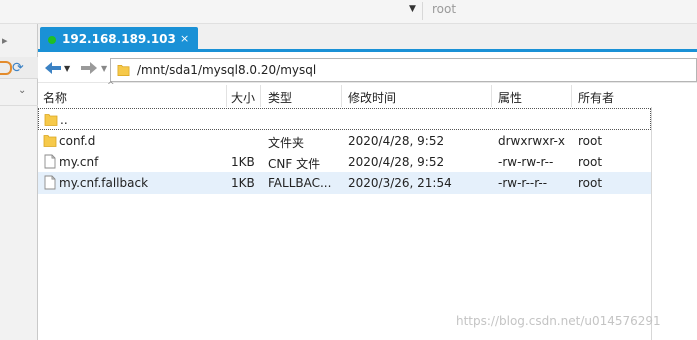  Describe the element at coordinates (79, 162) in the screenshot. I see `file-name: my.cnf` at that location.